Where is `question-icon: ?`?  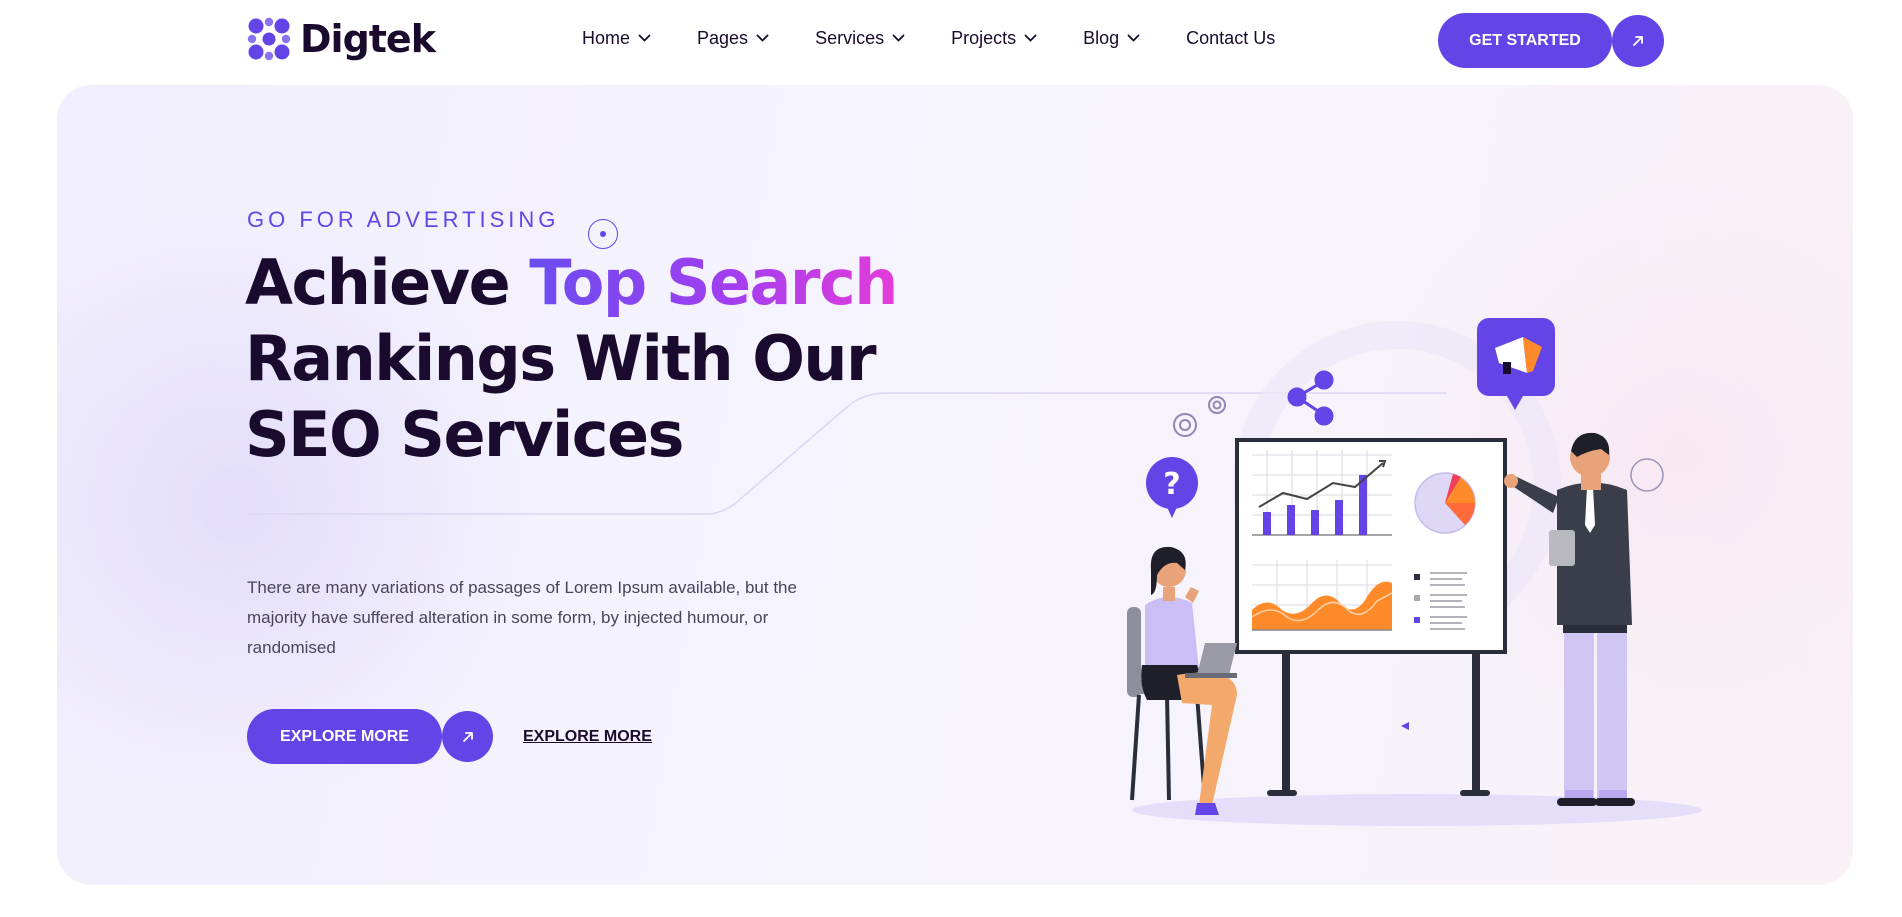
question-icon: ? is located at coordinates (1172, 487).